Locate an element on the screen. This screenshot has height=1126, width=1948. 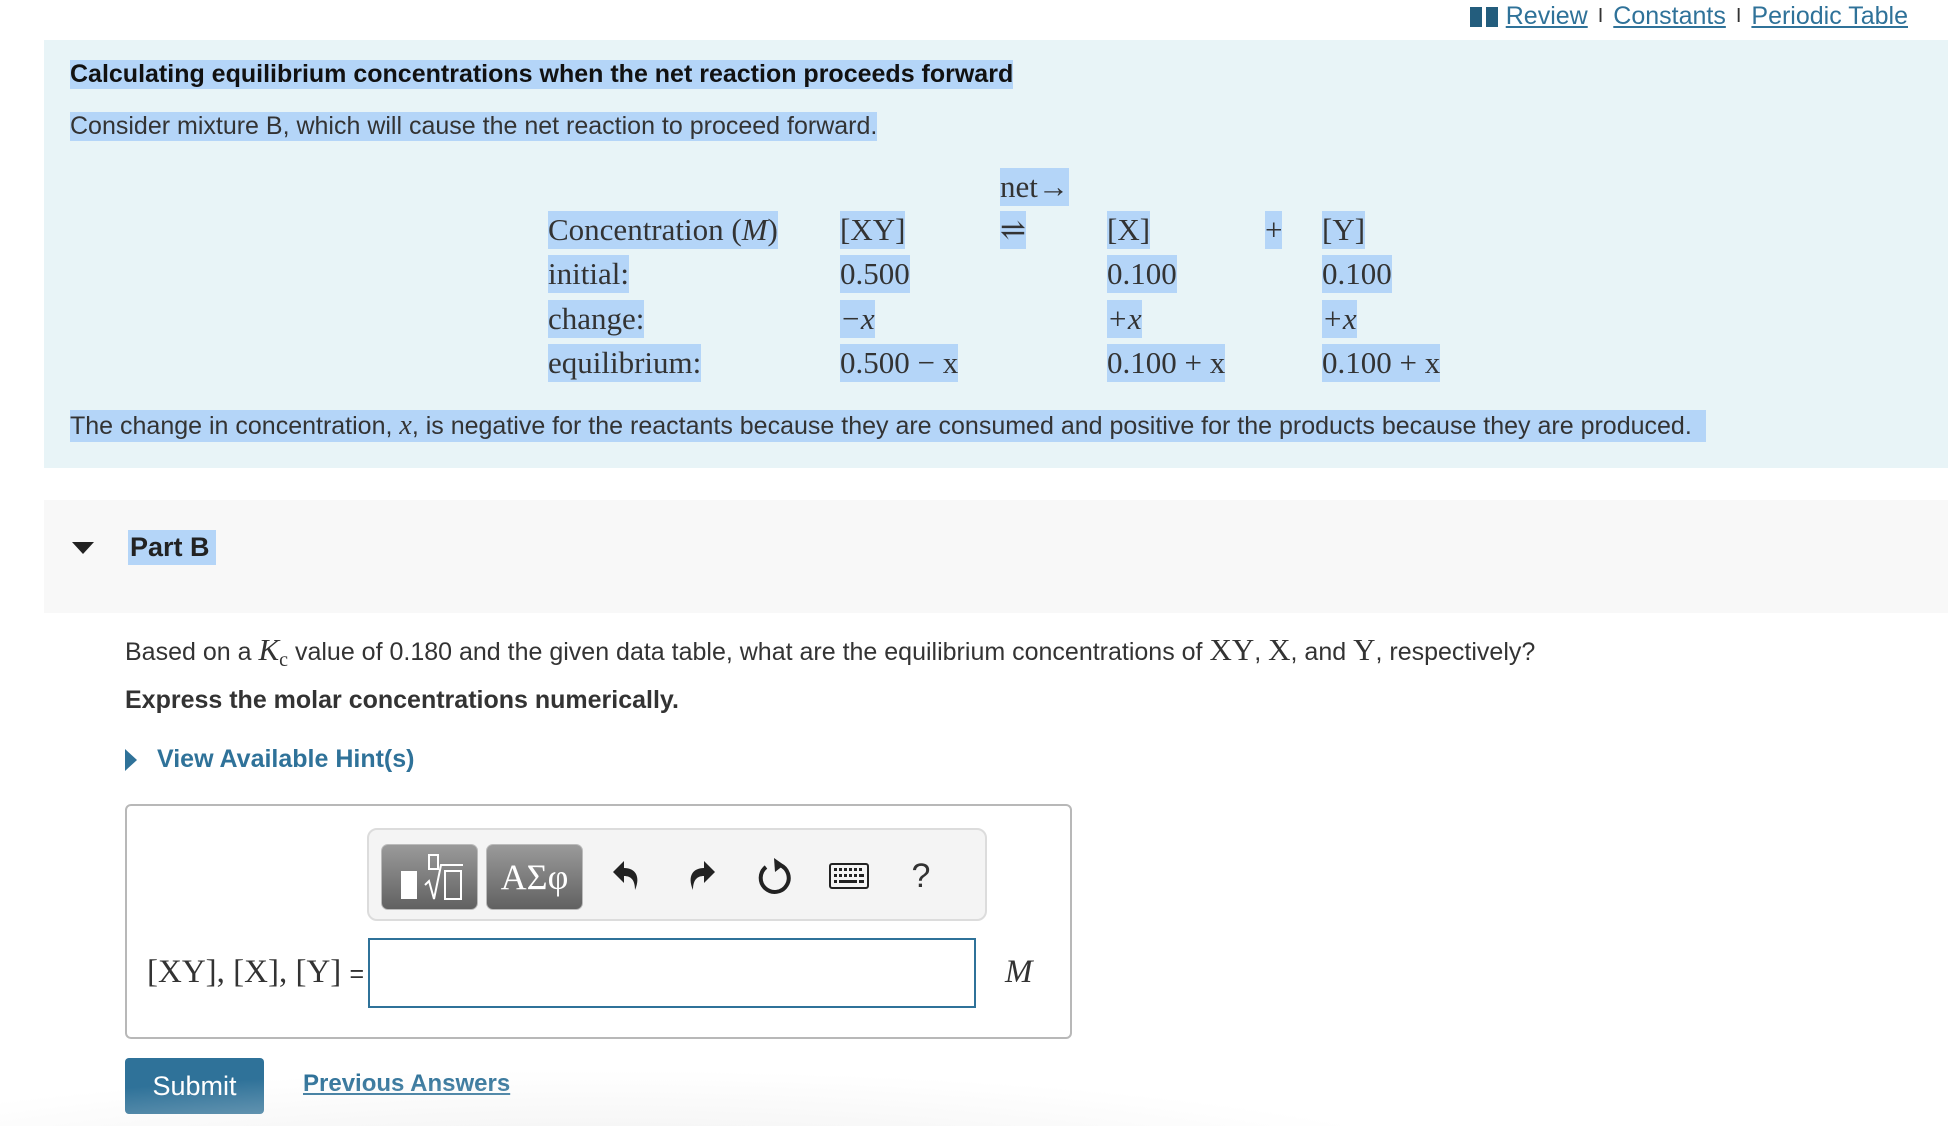
table-header-reactant: [XY] is located at coordinates (873, 230).